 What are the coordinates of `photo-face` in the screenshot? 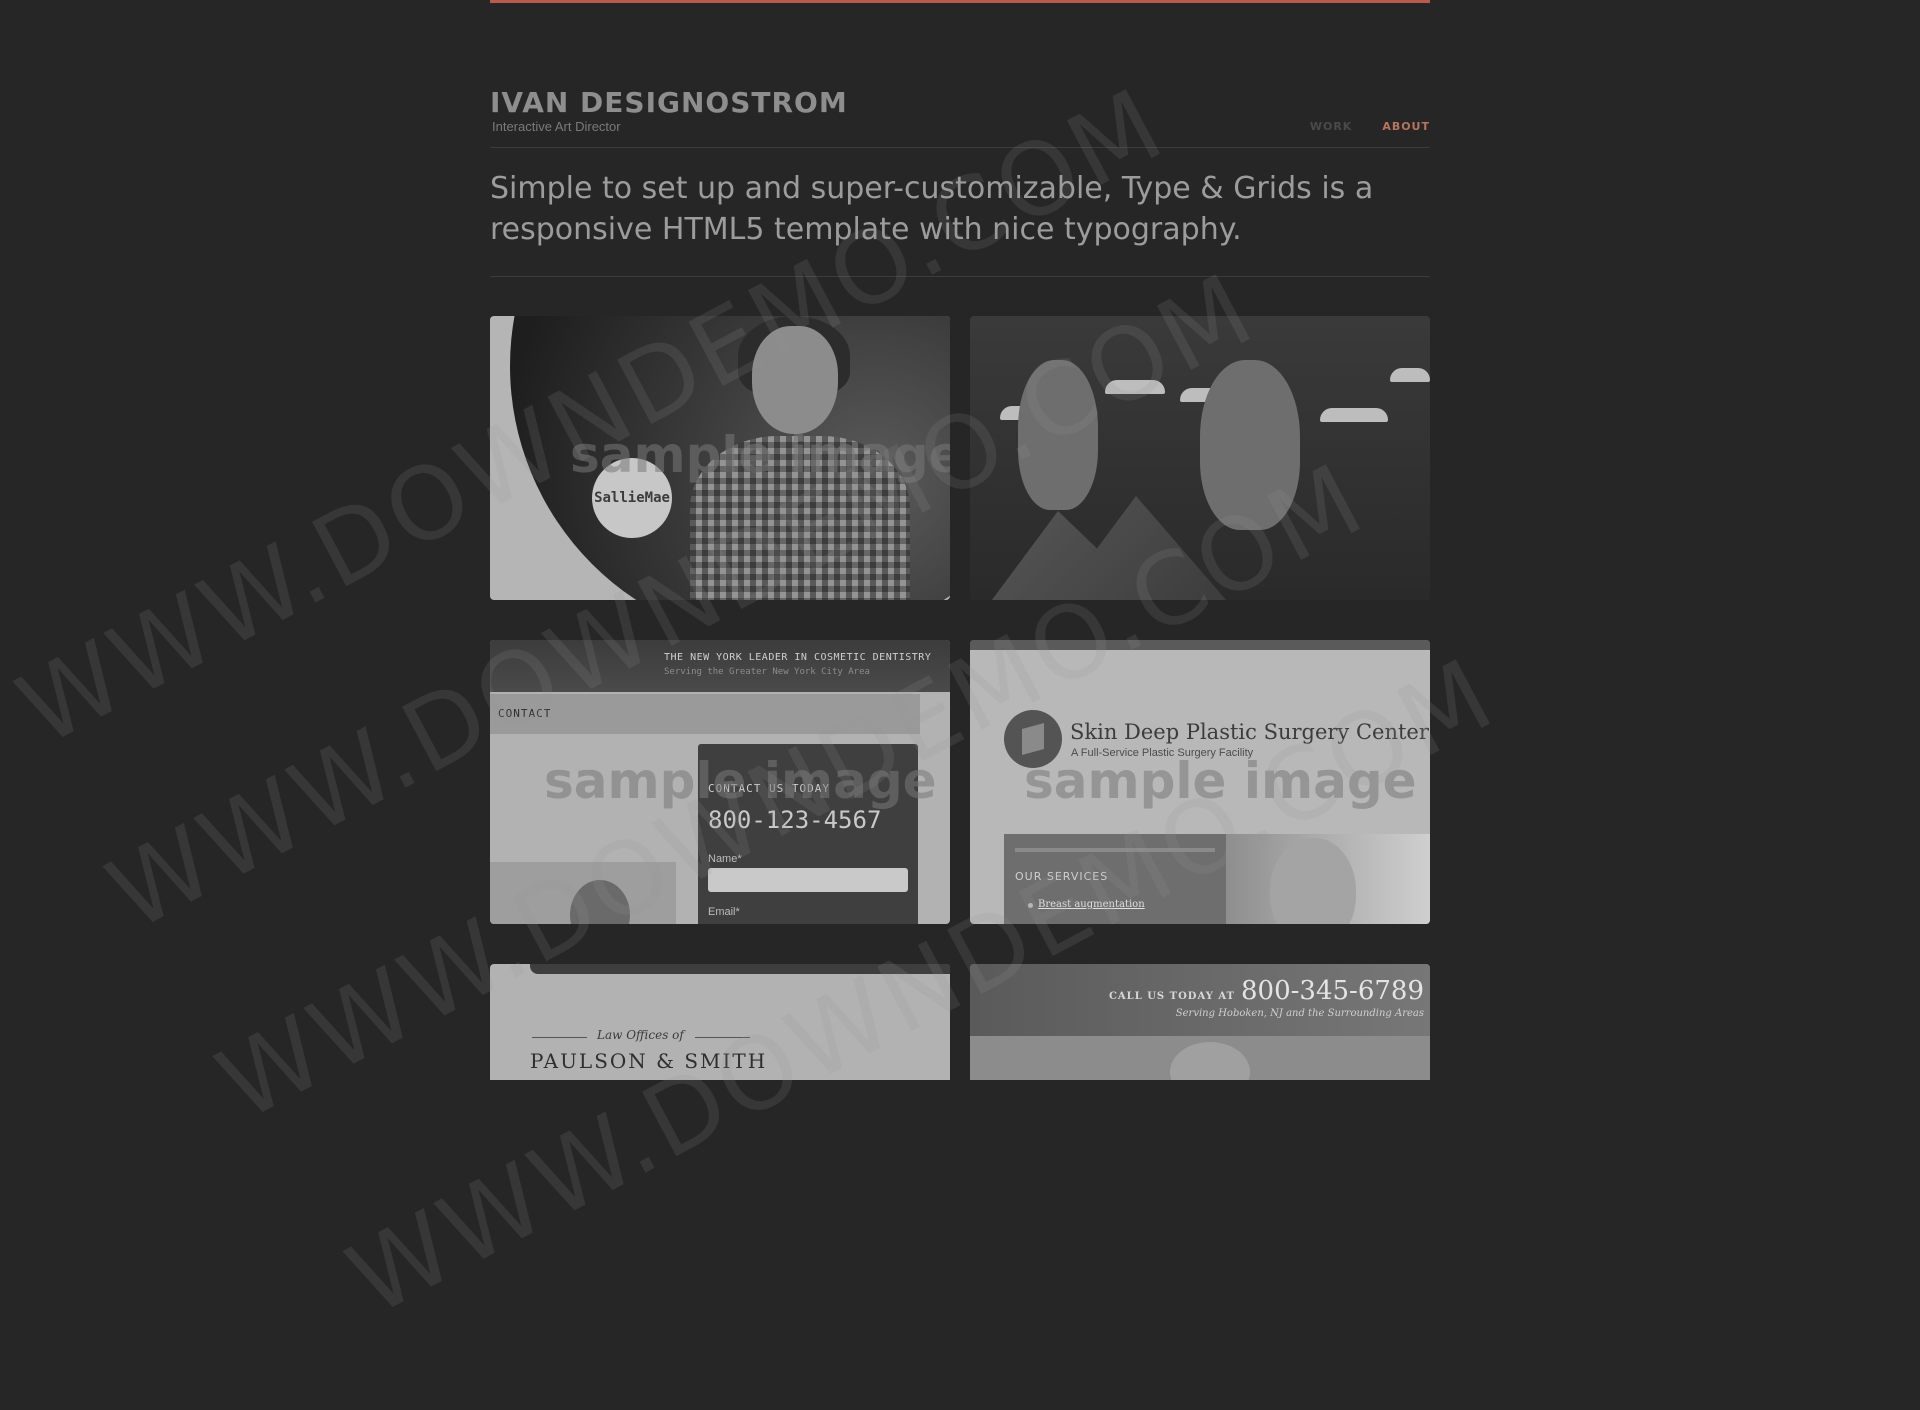 It's located at (1210, 1061).